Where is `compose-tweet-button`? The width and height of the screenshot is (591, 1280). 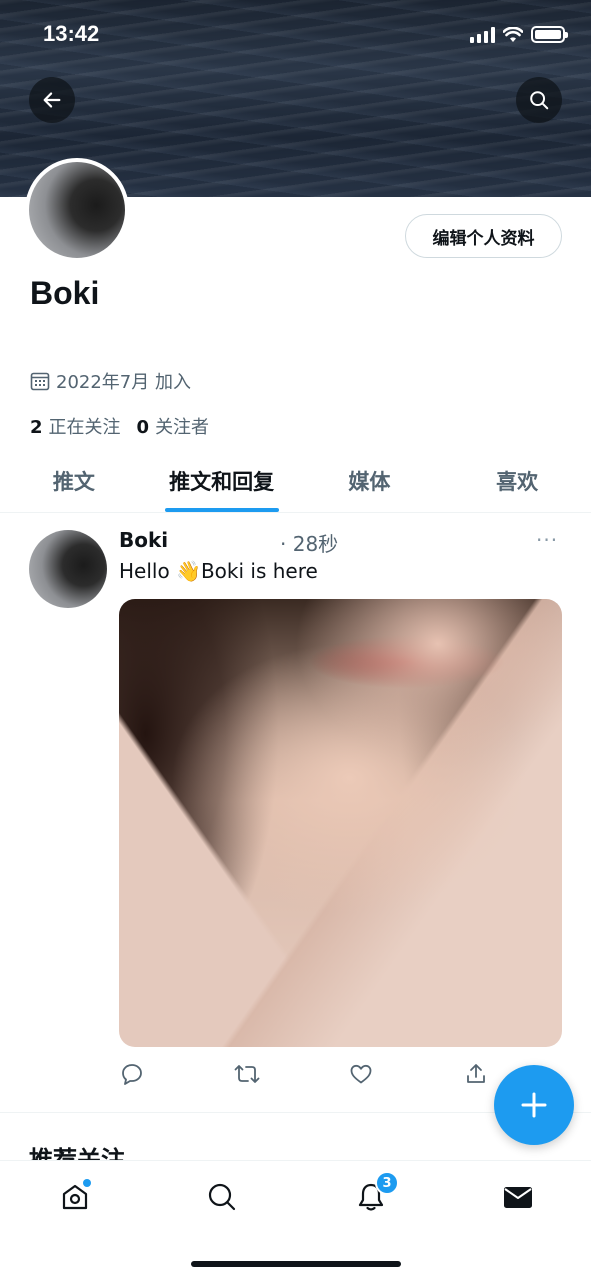
compose-tweet-button is located at coordinates (534, 1105).